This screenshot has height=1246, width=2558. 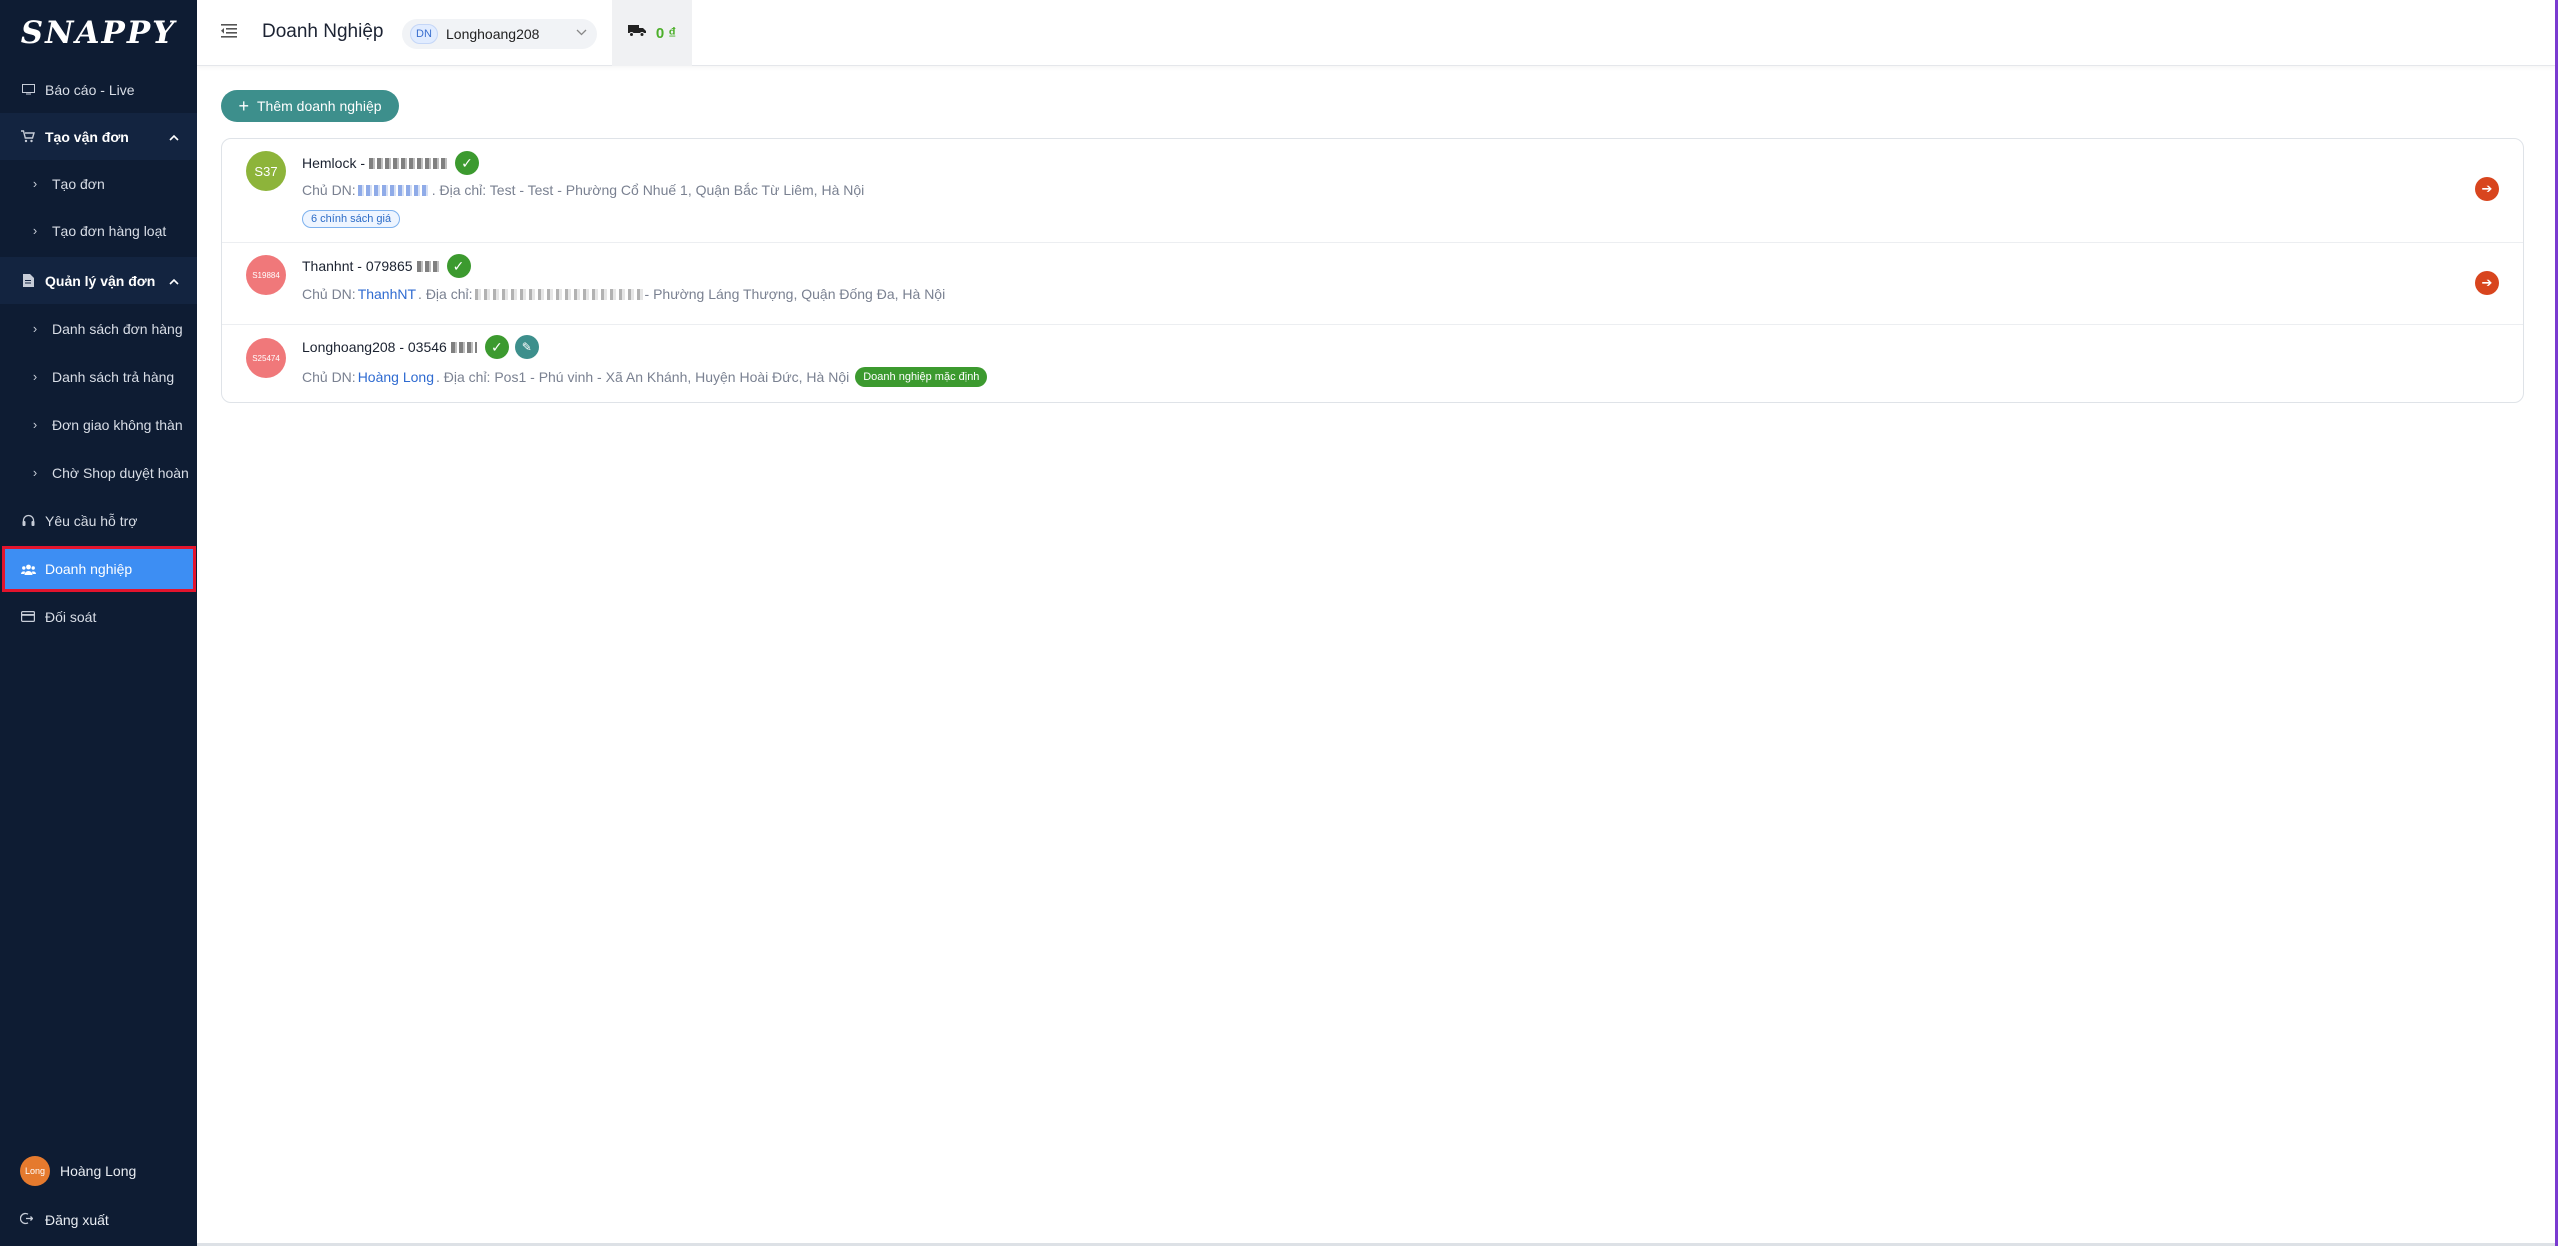 What do you see at coordinates (243, 106) in the screenshot?
I see `plus-icon: +` at bounding box center [243, 106].